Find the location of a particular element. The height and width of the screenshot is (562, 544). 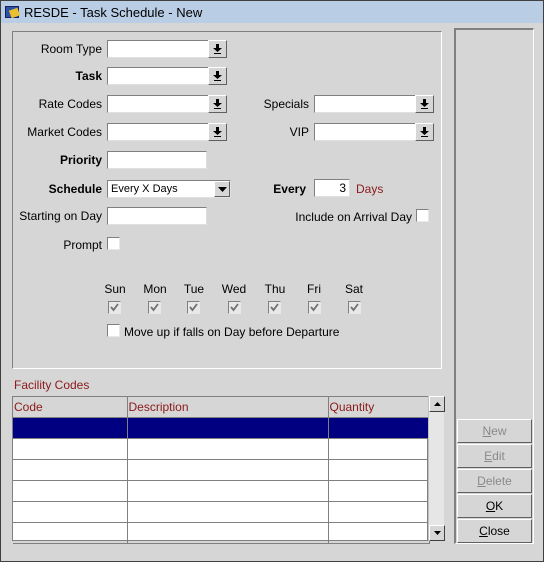

edit-button: Edit is located at coordinates (494, 456).